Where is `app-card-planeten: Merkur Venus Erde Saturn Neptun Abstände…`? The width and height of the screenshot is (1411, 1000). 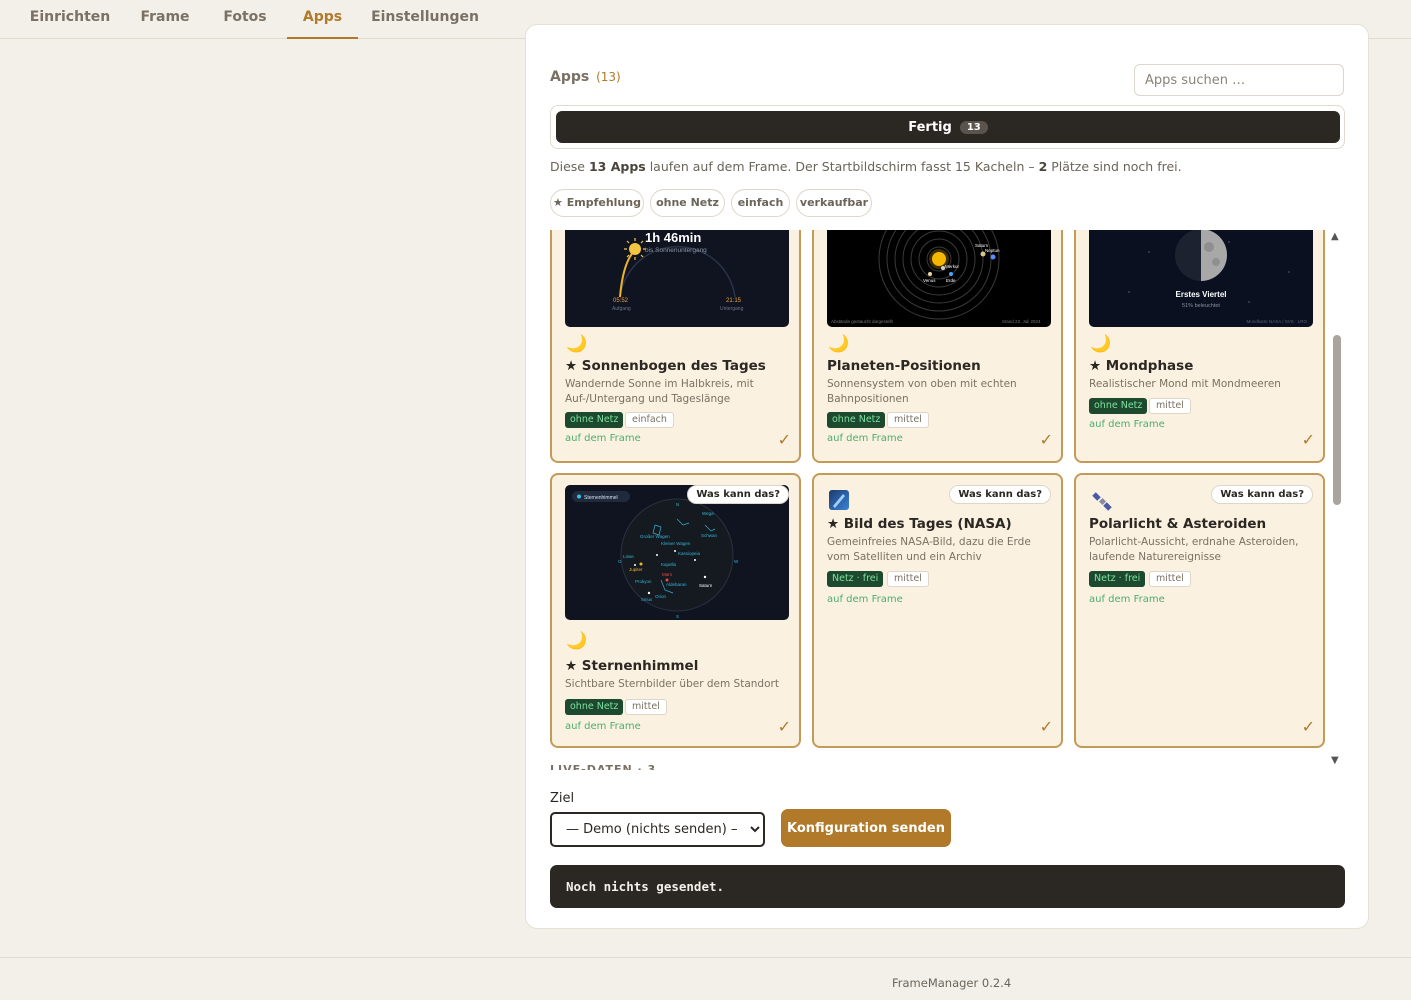
app-card-planeten: Merkur Venus Erde Saturn Neptun Abstände… is located at coordinates (937, 346).